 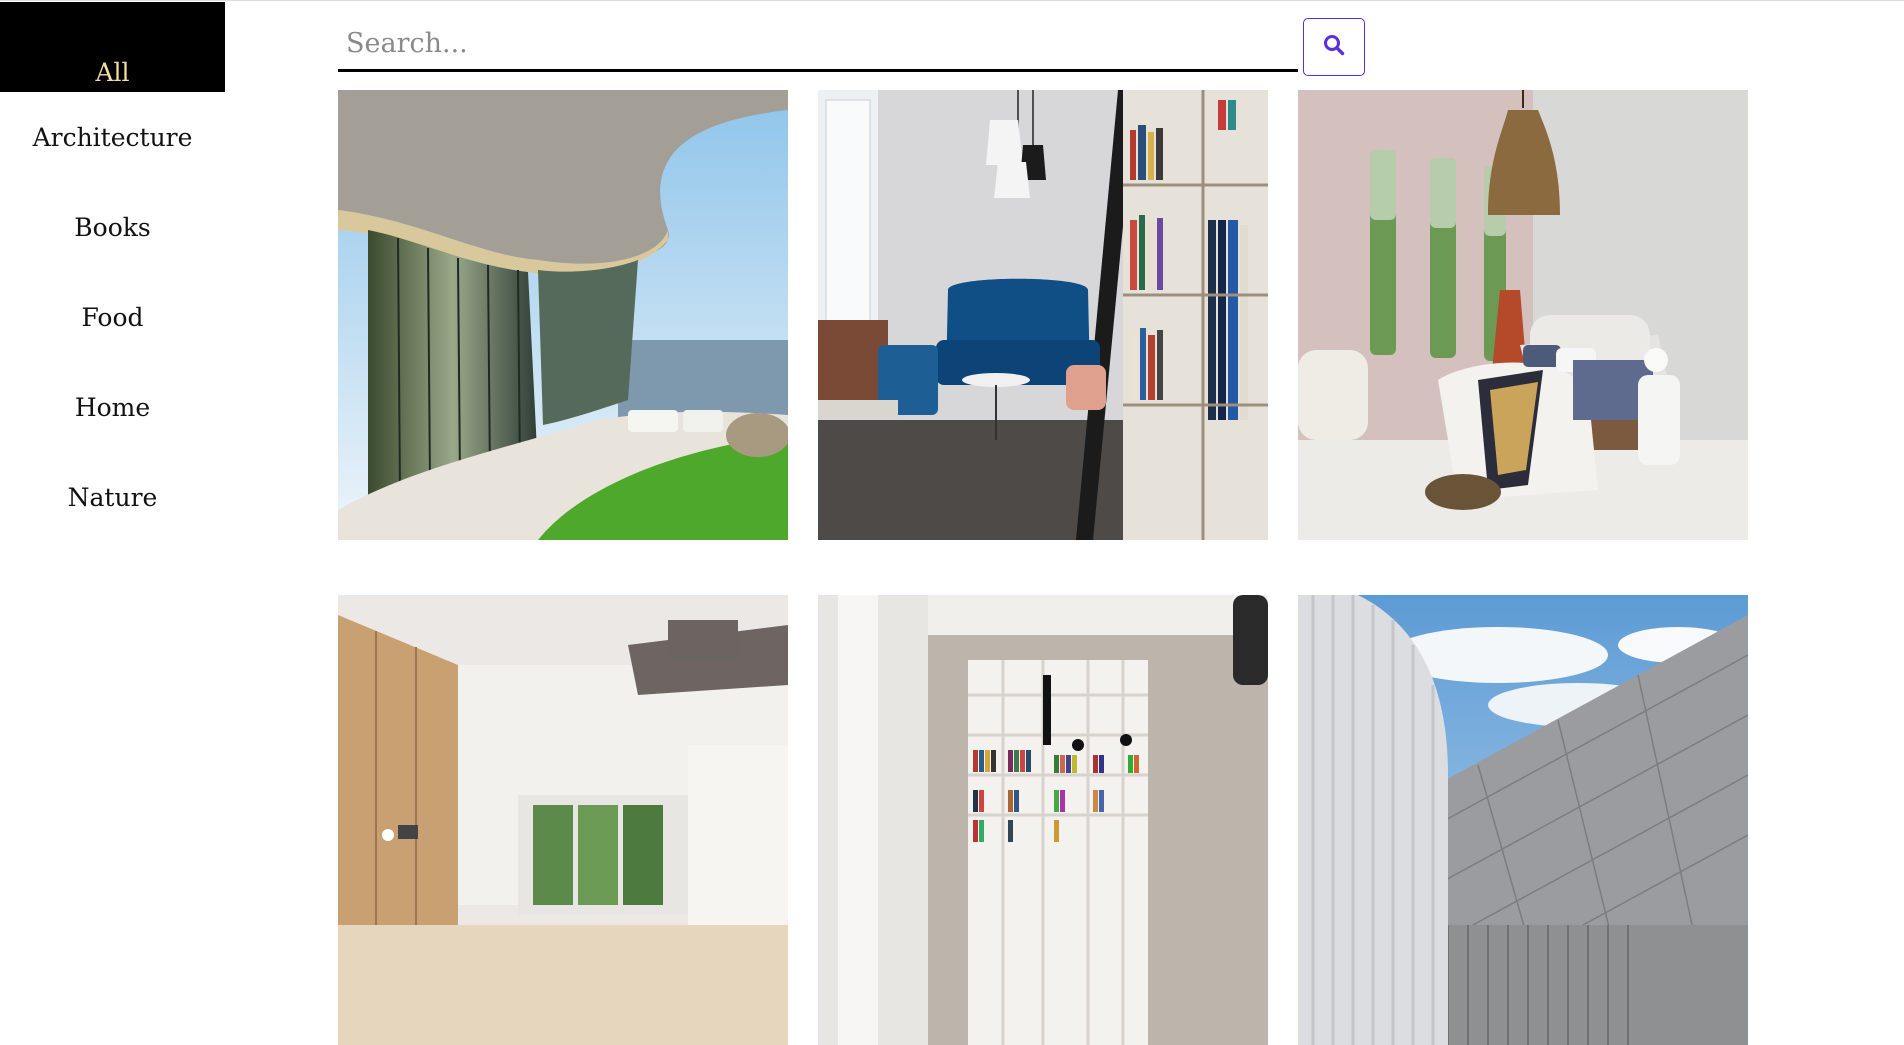 I want to click on gallery-image-architecture, so click(x=563, y=315).